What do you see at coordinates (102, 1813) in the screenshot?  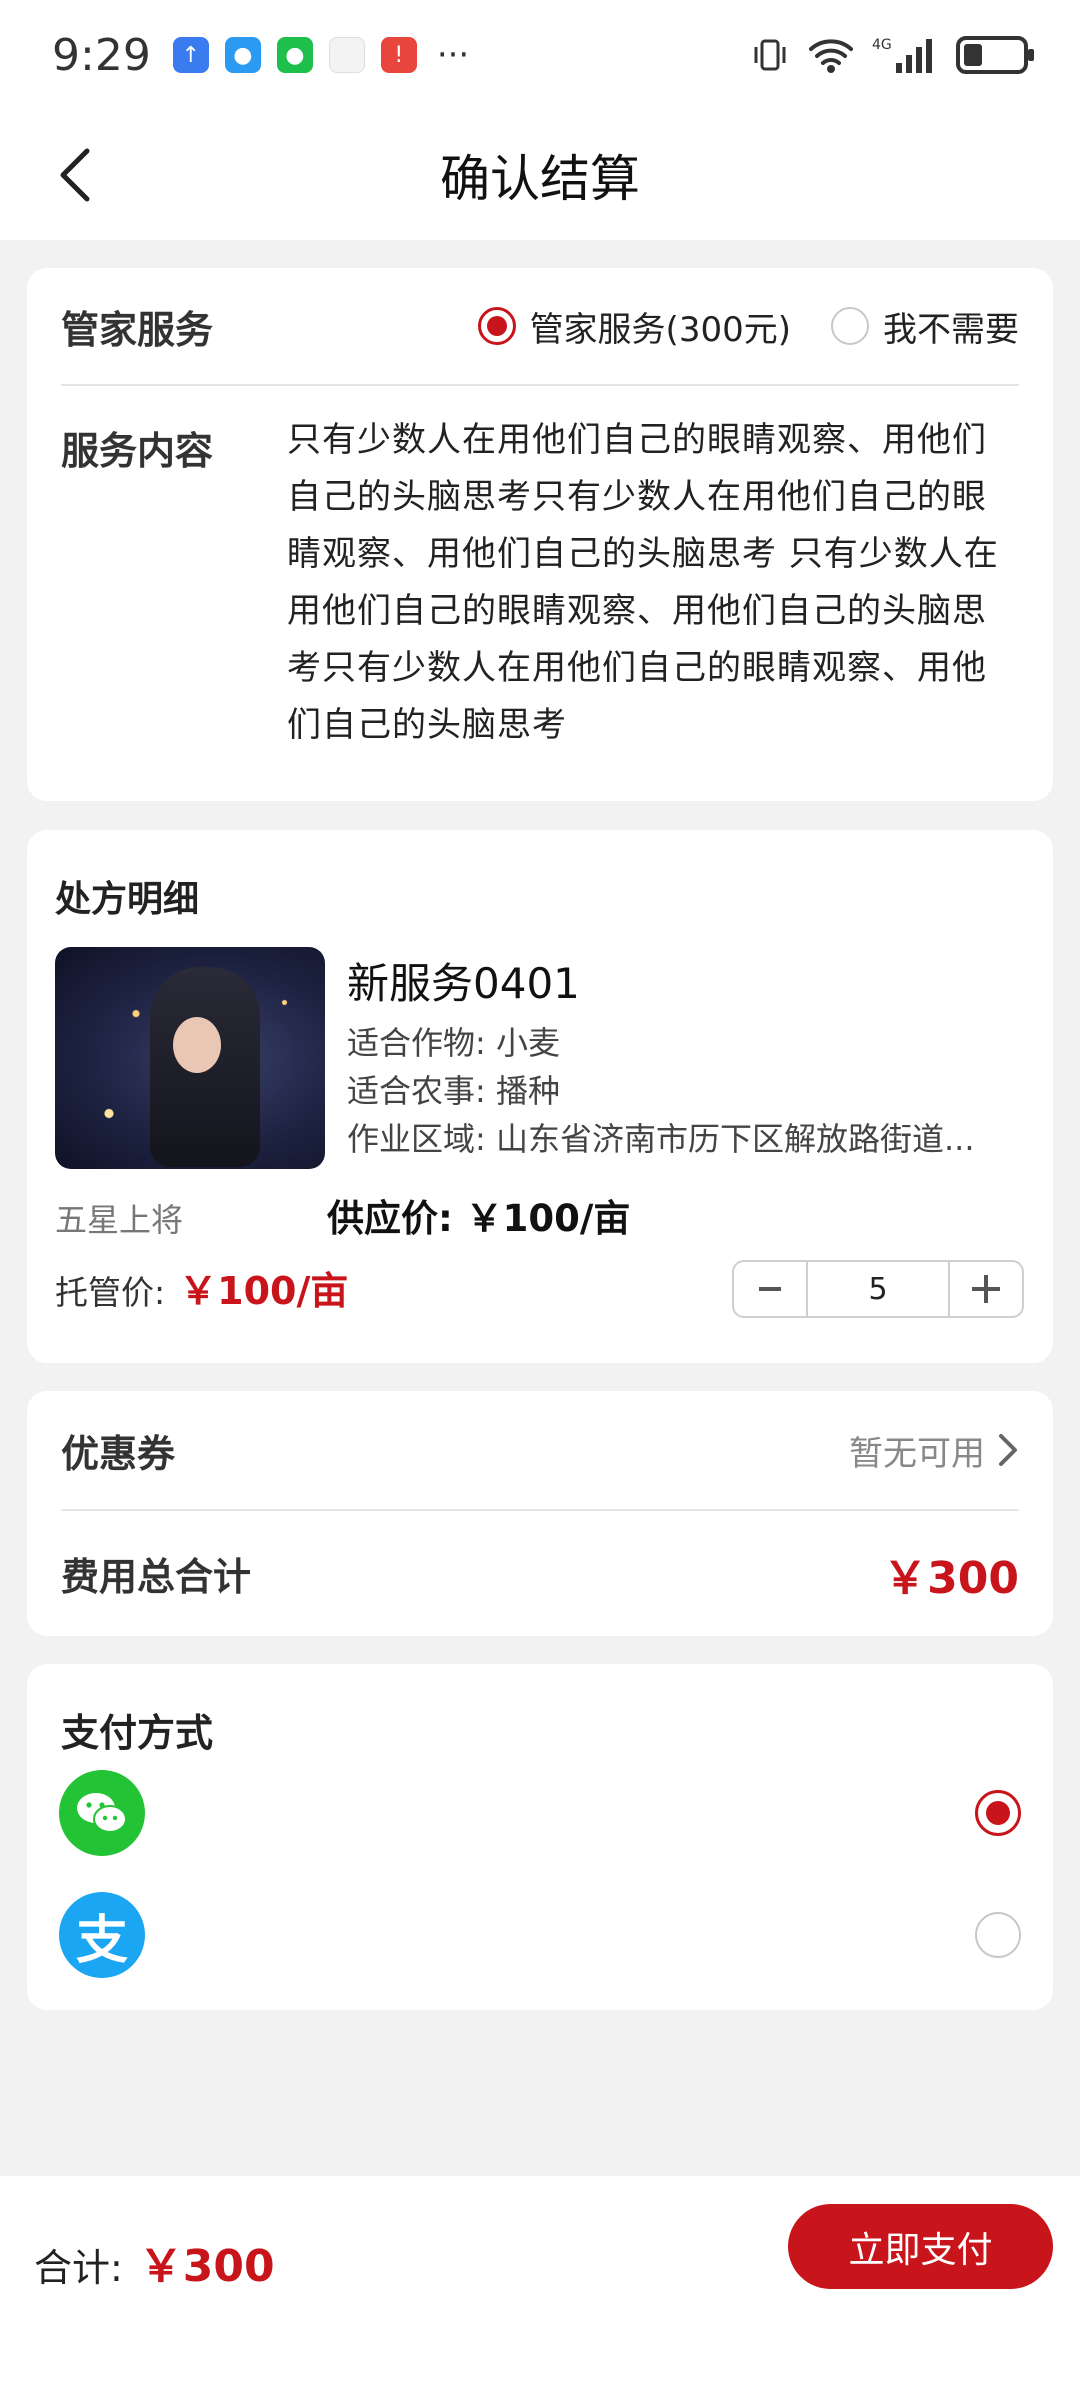 I see `wechat-pay-icon` at bounding box center [102, 1813].